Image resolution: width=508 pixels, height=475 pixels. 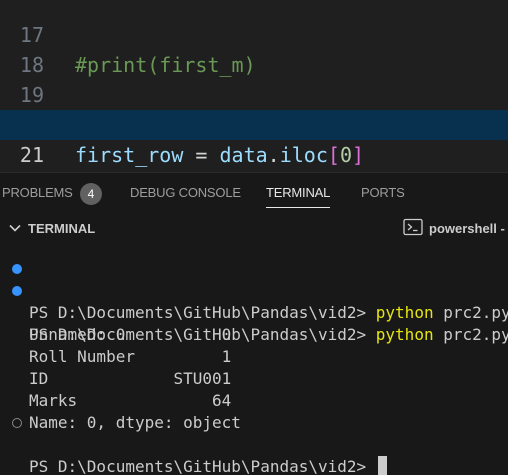 I want to click on tab-debug-console: DEBUG CONSOLE, so click(x=185, y=192).